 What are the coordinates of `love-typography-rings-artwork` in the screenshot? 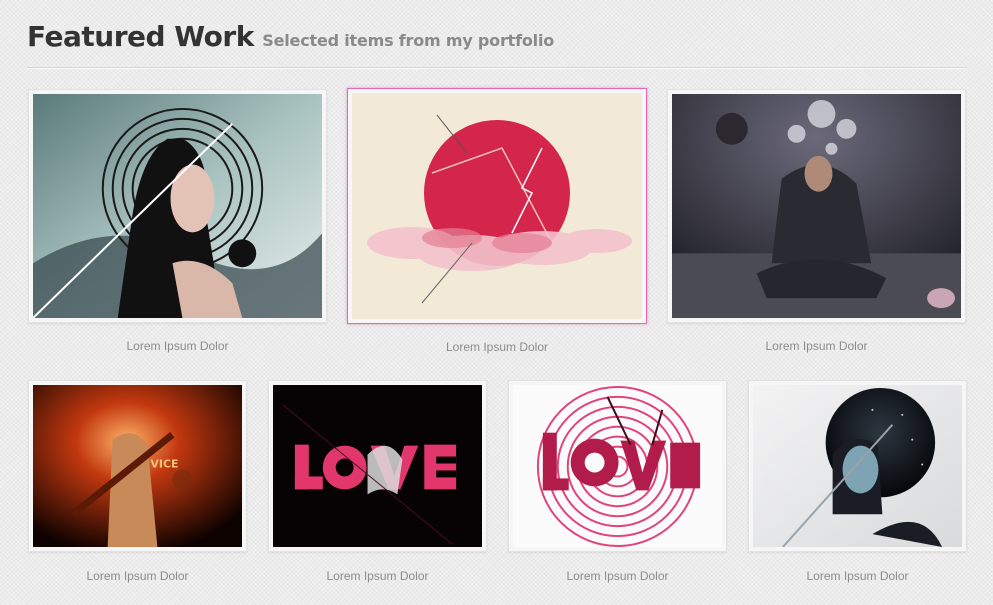 It's located at (617, 466).